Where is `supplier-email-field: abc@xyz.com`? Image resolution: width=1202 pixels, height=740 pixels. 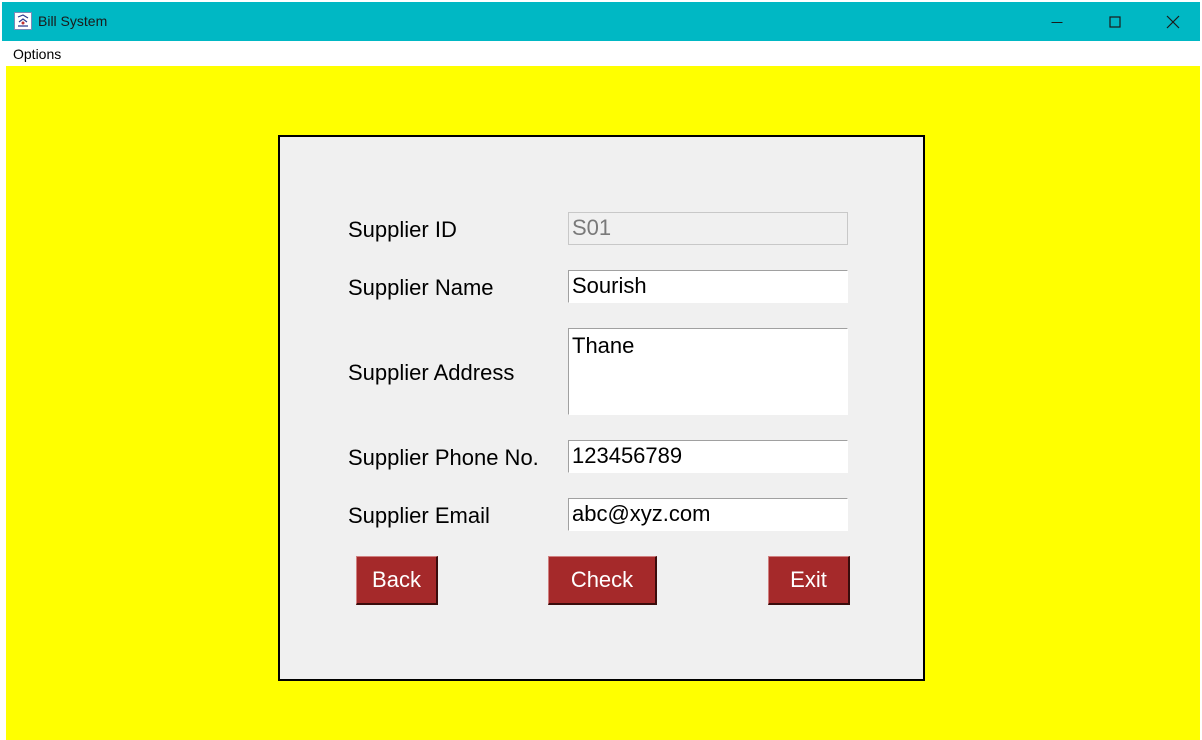 supplier-email-field: abc@xyz.com is located at coordinates (708, 514).